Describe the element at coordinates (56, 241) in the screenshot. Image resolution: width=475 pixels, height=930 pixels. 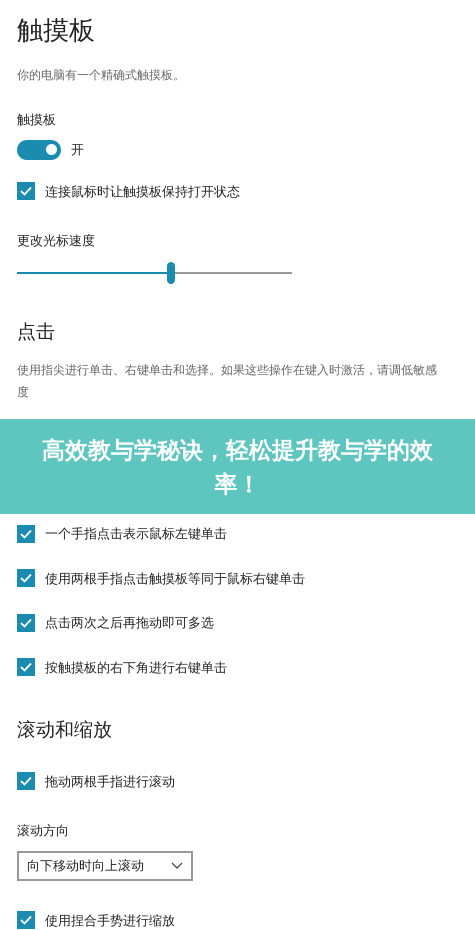
I see `slider-label: 更改光标速度` at that location.